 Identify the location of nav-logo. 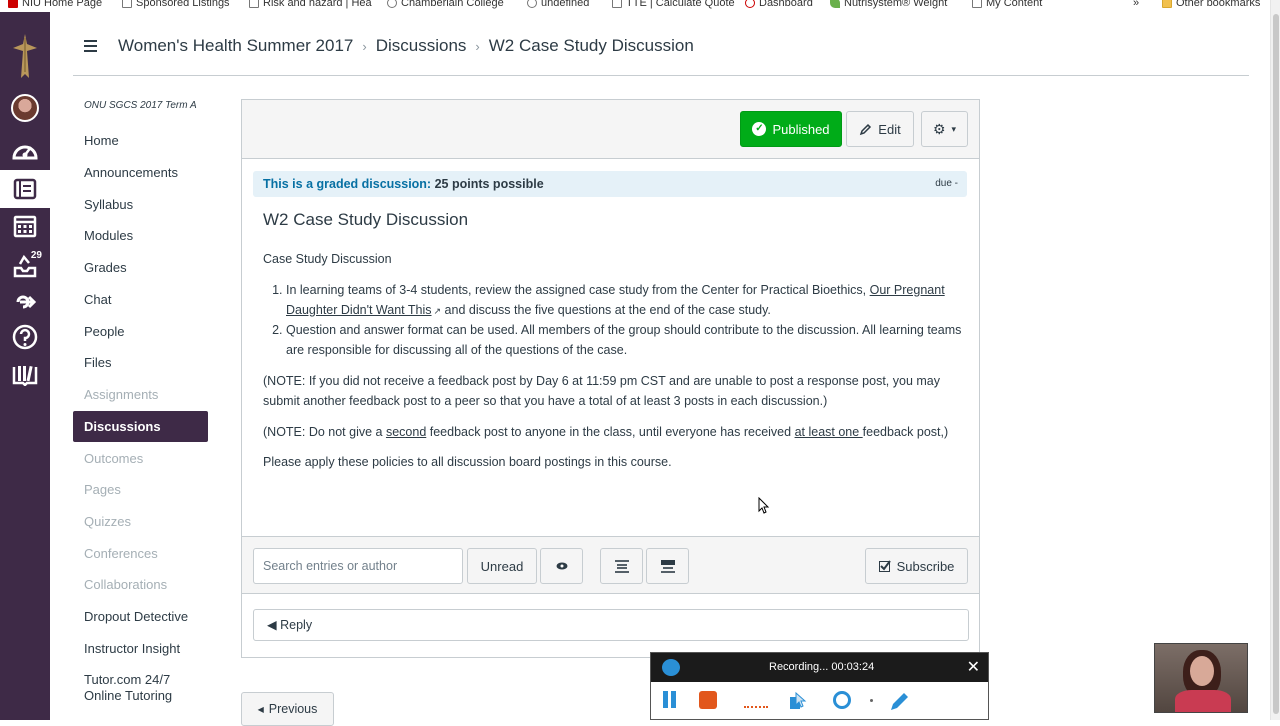
(25, 56).